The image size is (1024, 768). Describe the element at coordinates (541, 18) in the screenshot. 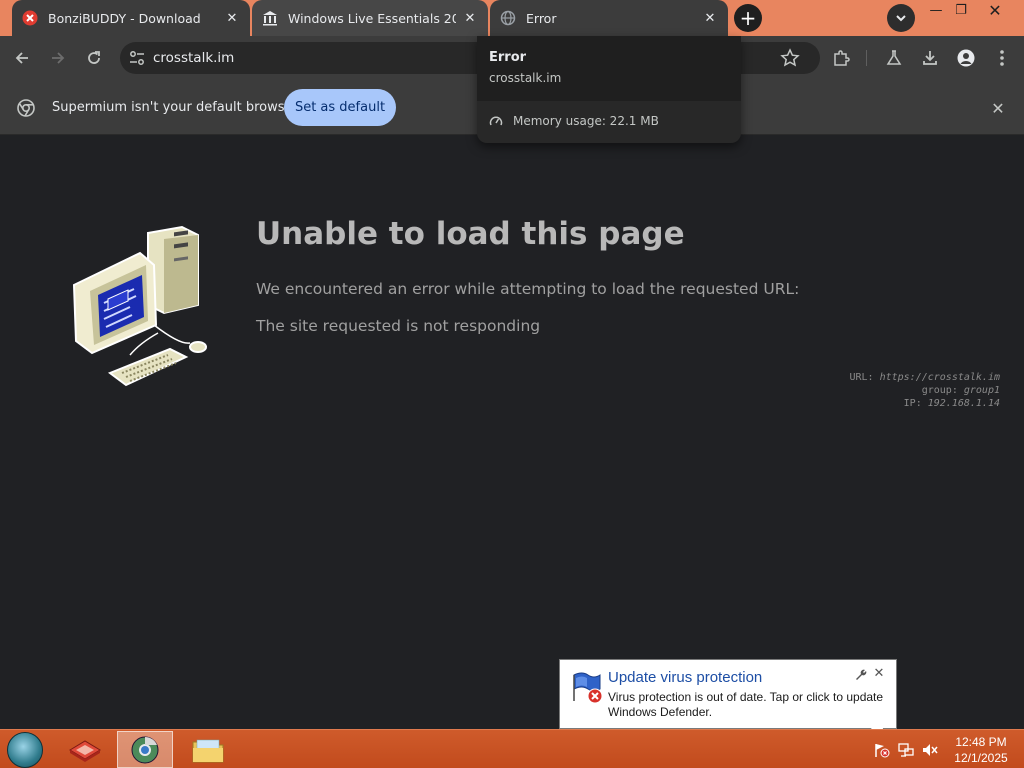

I see `tab-title: Error` at that location.